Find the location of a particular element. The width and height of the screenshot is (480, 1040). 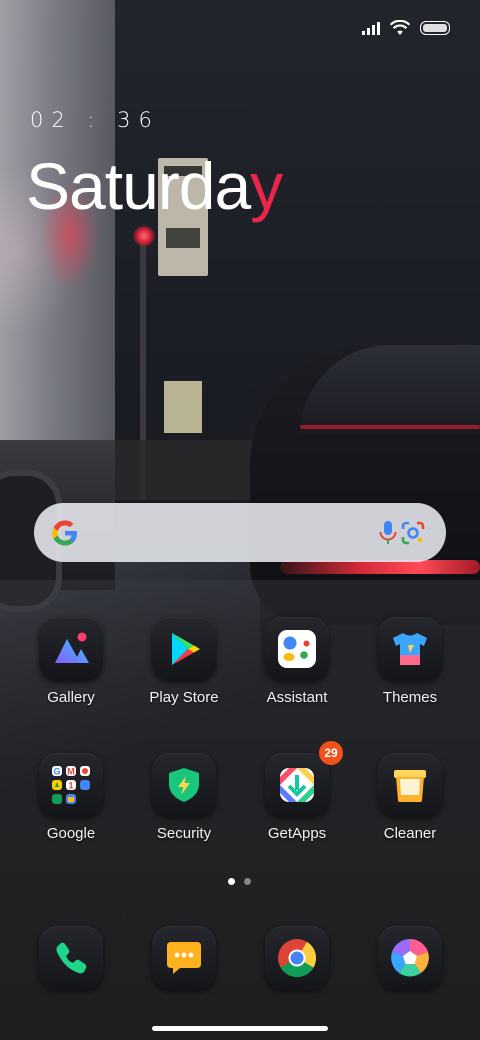

app-google-folder: G M 1 Google is located at coordinates (71, 808).